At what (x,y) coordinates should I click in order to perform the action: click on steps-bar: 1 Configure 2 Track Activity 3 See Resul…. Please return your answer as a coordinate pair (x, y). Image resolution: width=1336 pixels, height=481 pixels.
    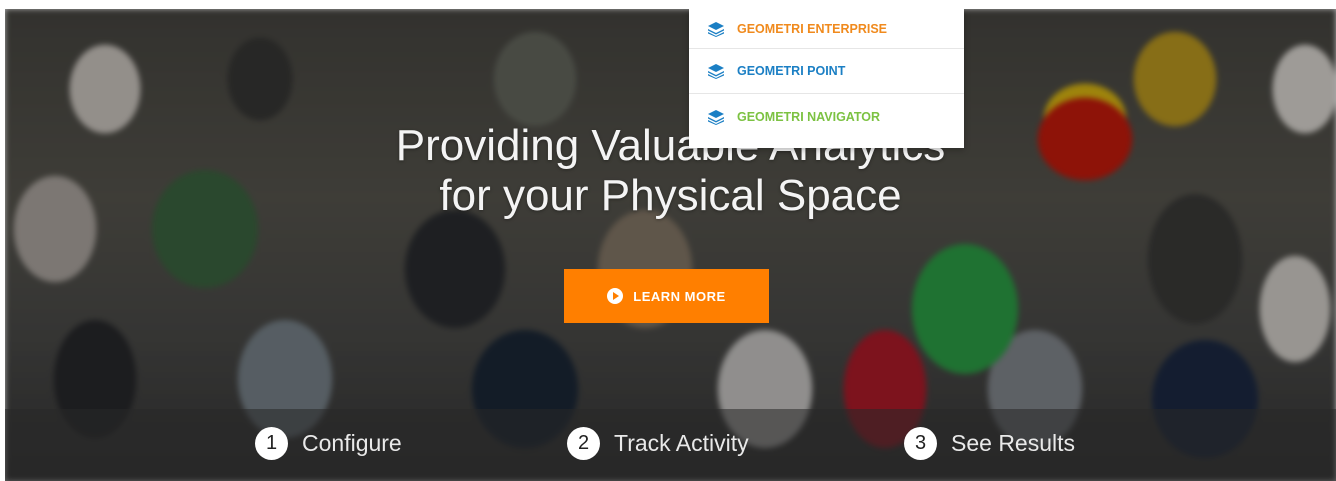
    Looking at the image, I should click on (670, 445).